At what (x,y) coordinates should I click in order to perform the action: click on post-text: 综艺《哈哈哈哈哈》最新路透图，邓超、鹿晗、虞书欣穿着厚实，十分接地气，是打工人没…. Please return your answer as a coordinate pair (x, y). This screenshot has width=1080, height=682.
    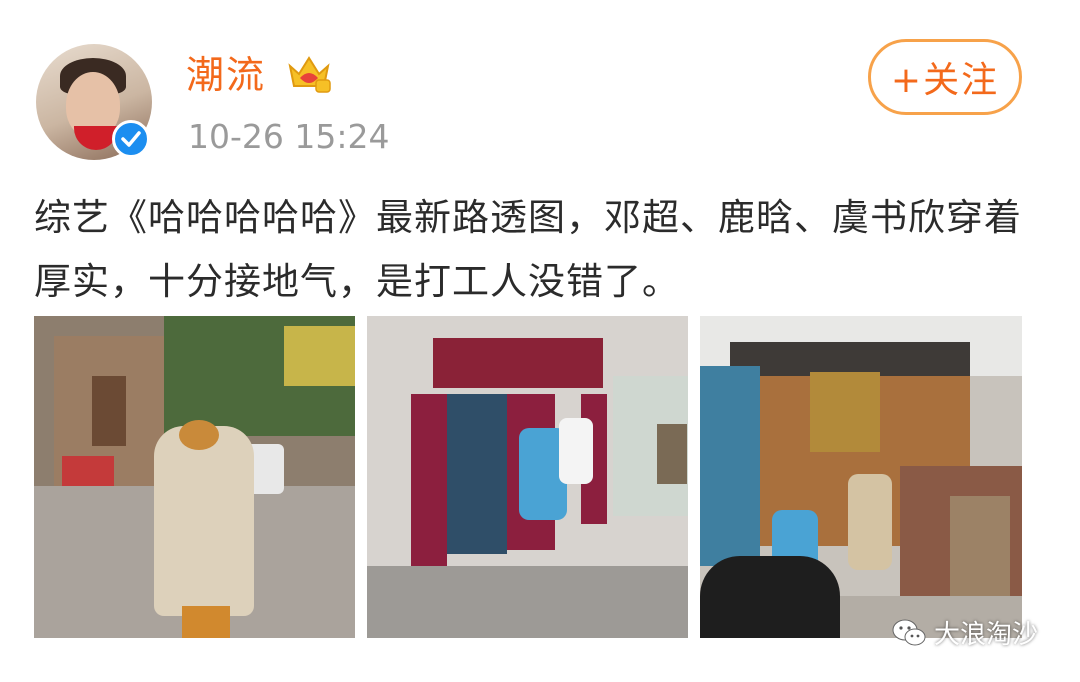
    Looking at the image, I should click on (528, 249).